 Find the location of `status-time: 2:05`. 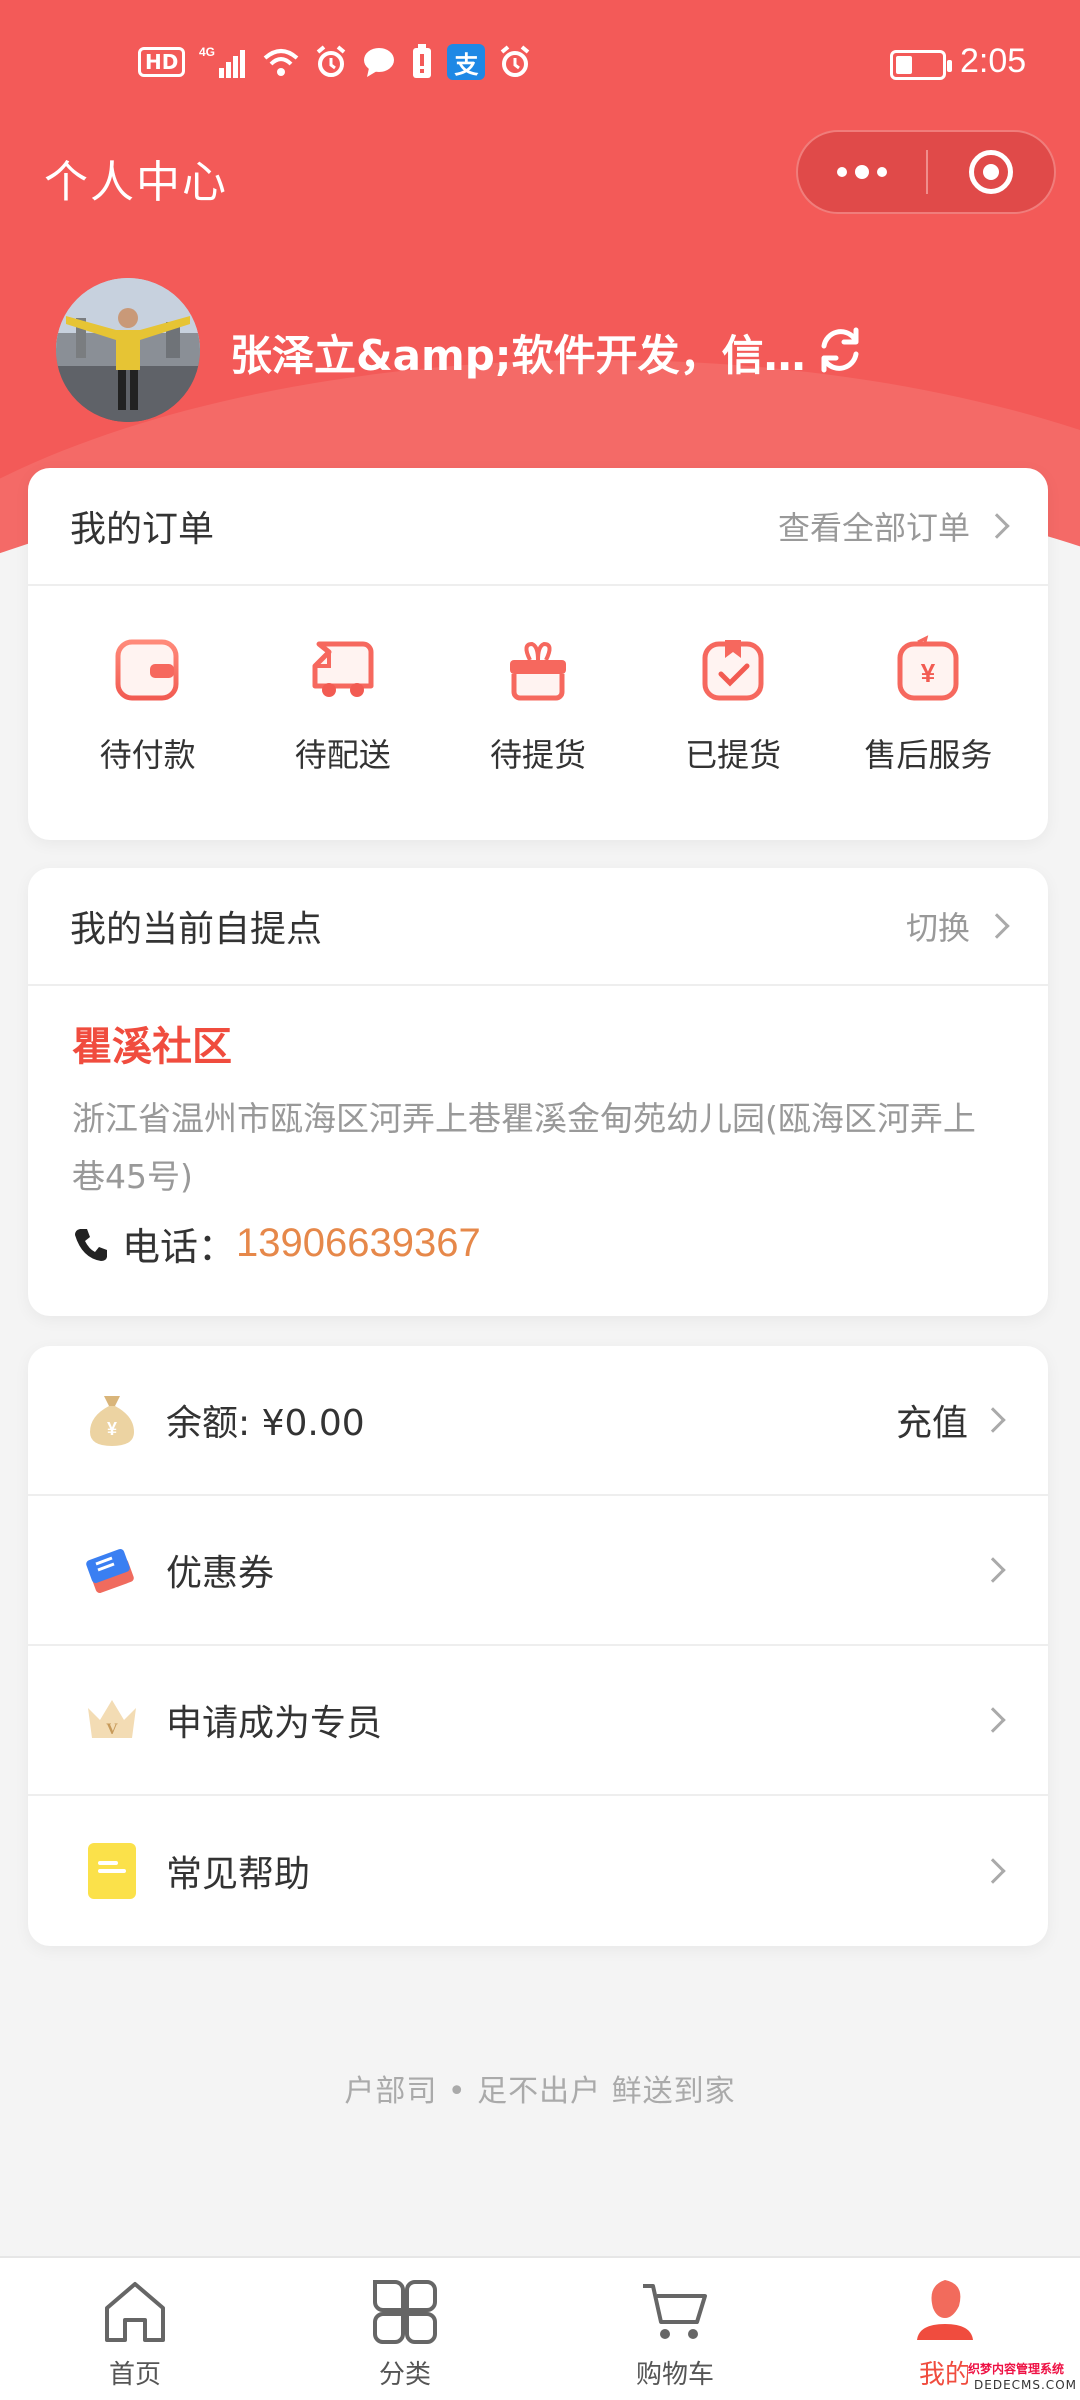

status-time: 2:05 is located at coordinates (993, 61).